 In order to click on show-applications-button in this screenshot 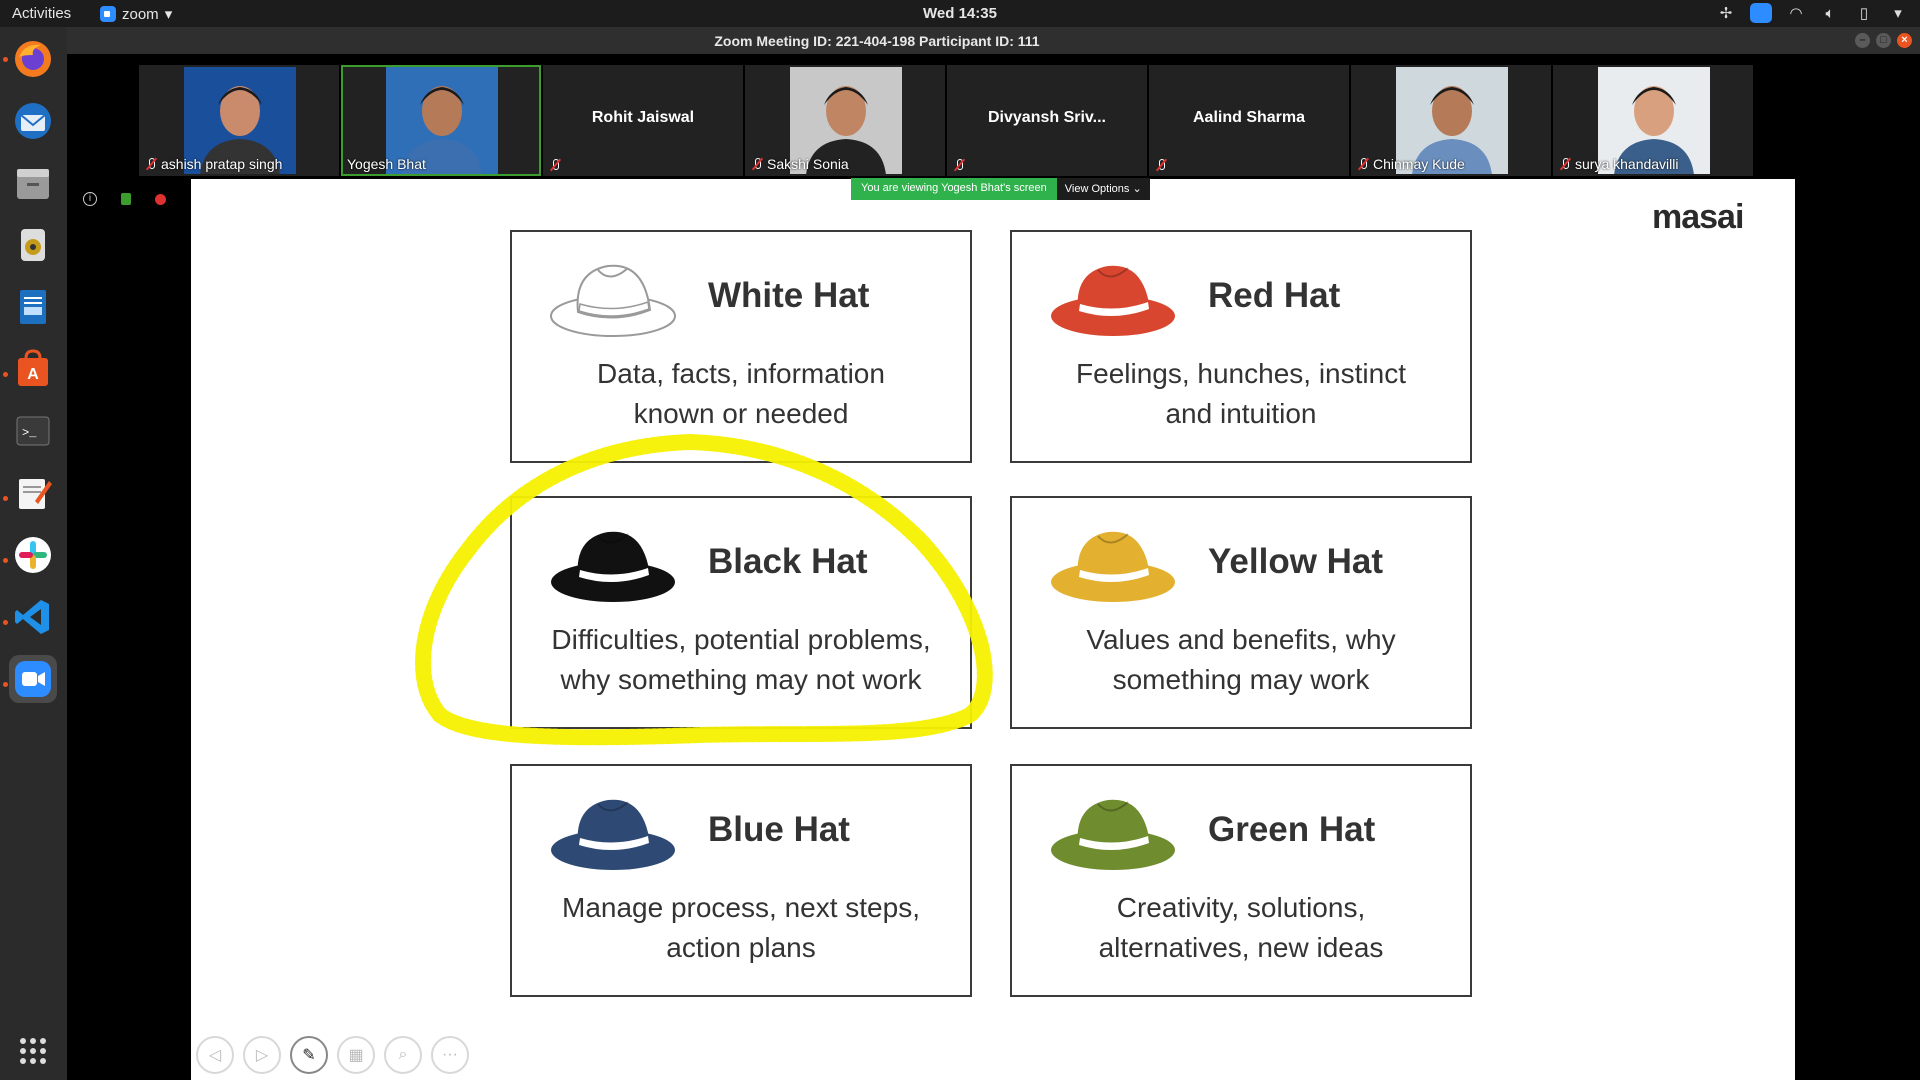, I will do `click(33, 1051)`.